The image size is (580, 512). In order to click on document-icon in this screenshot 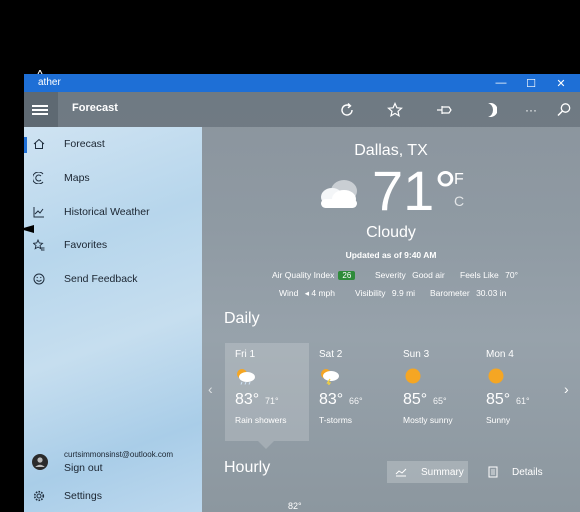, I will do `click(493, 472)`.